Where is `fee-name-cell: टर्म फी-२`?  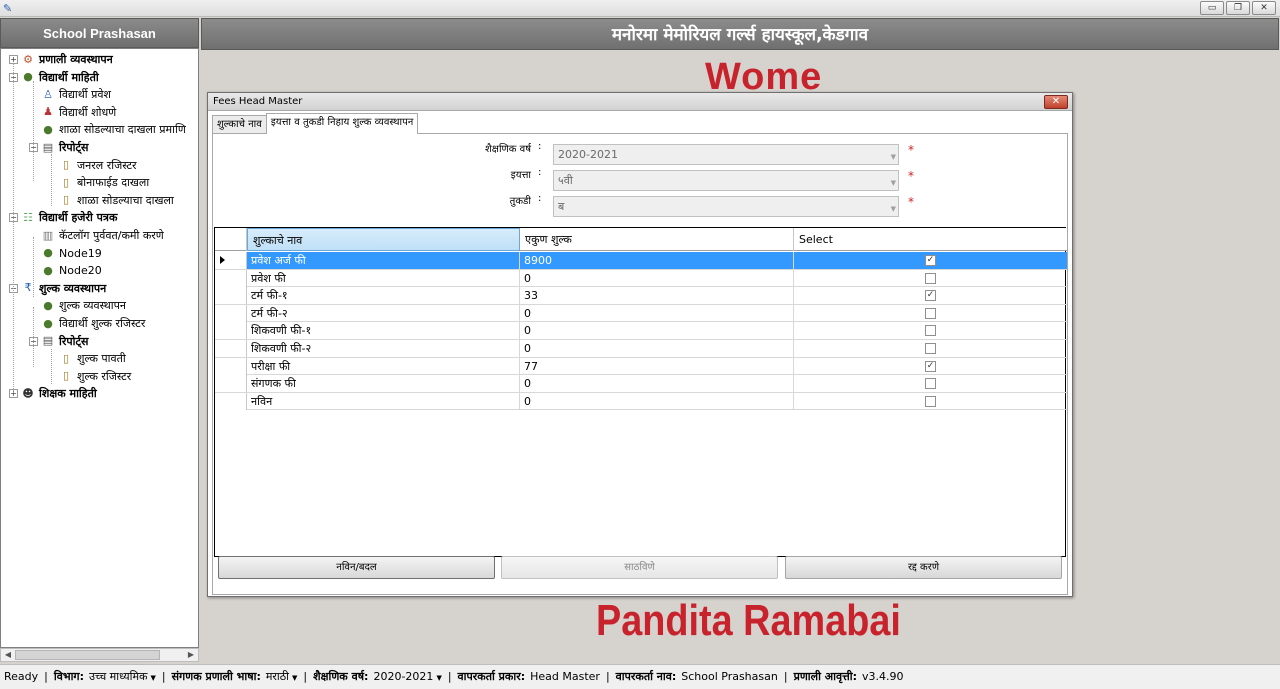
fee-name-cell: टर्म फी-२ is located at coordinates (383, 313).